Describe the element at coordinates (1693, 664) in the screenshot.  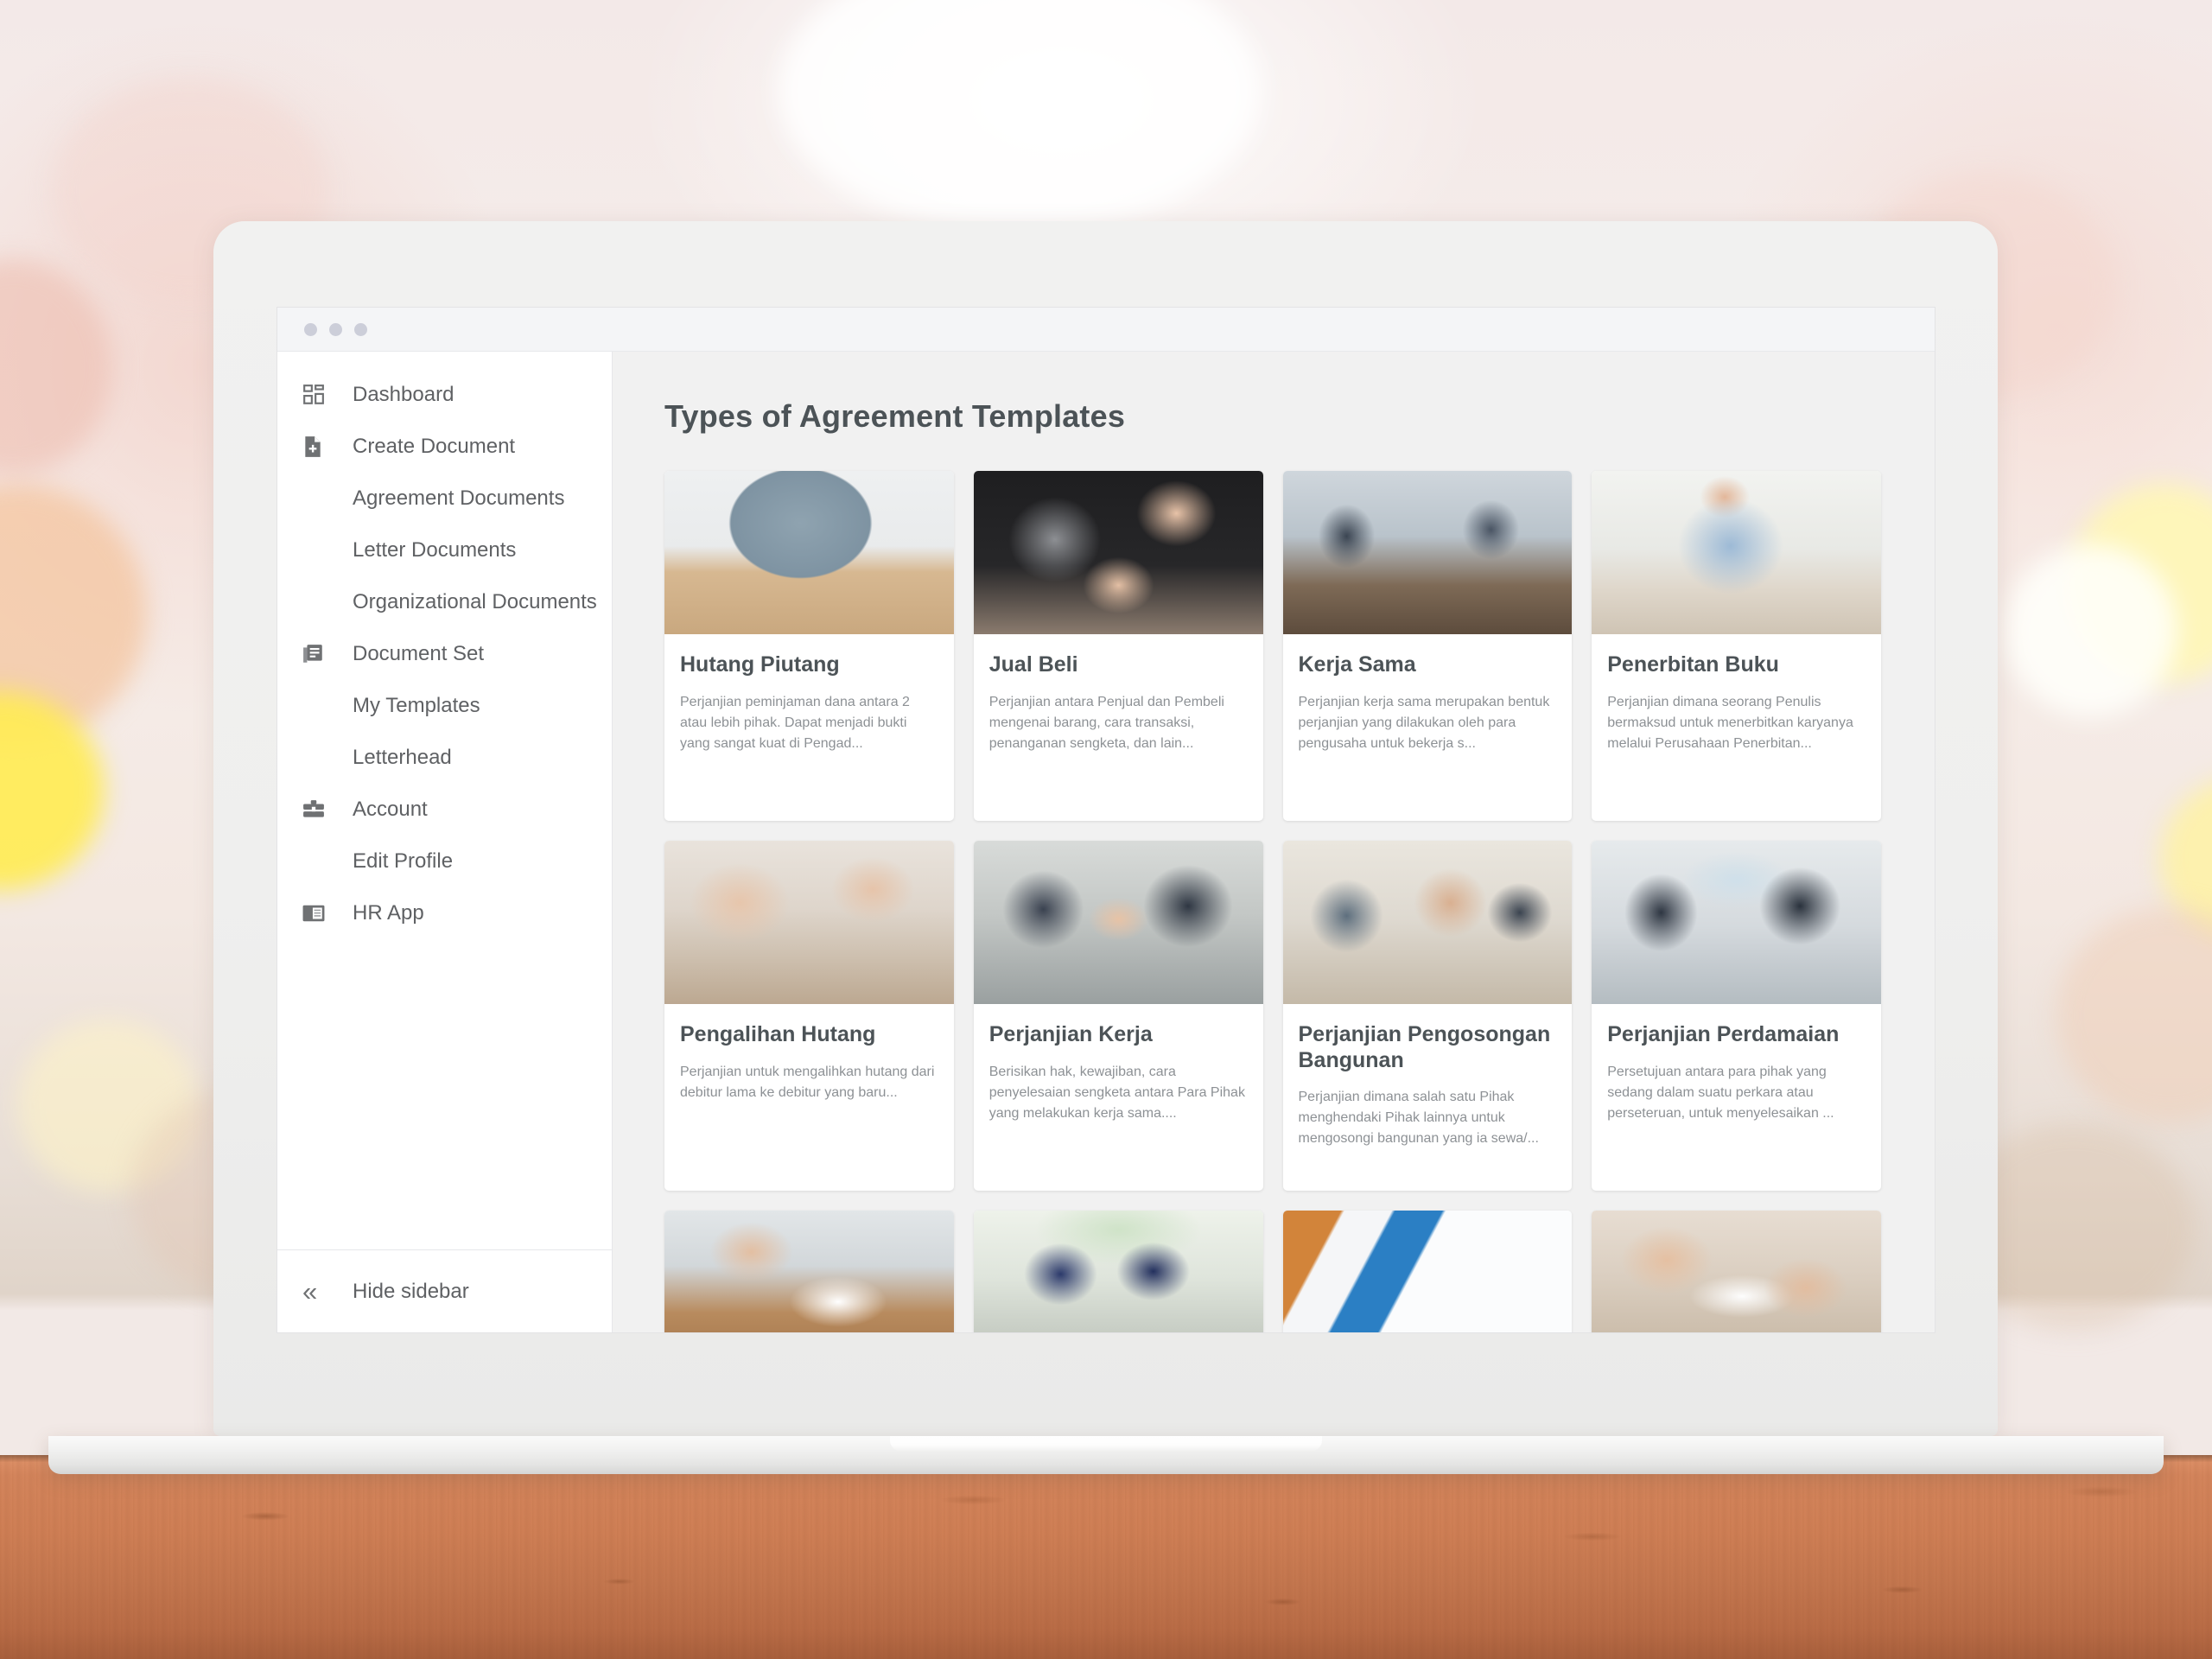
I see `template-card-title: Penerbitan Buku` at that location.